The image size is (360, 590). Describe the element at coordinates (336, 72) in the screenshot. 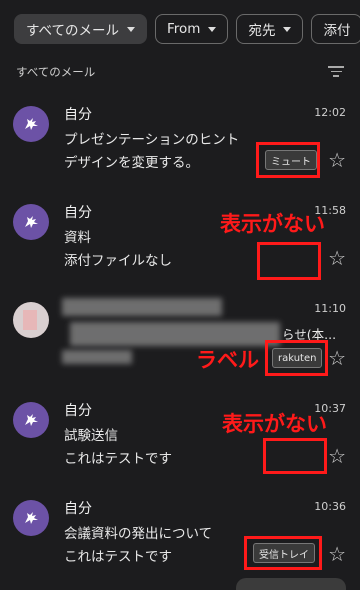

I see `filter-icon` at that location.